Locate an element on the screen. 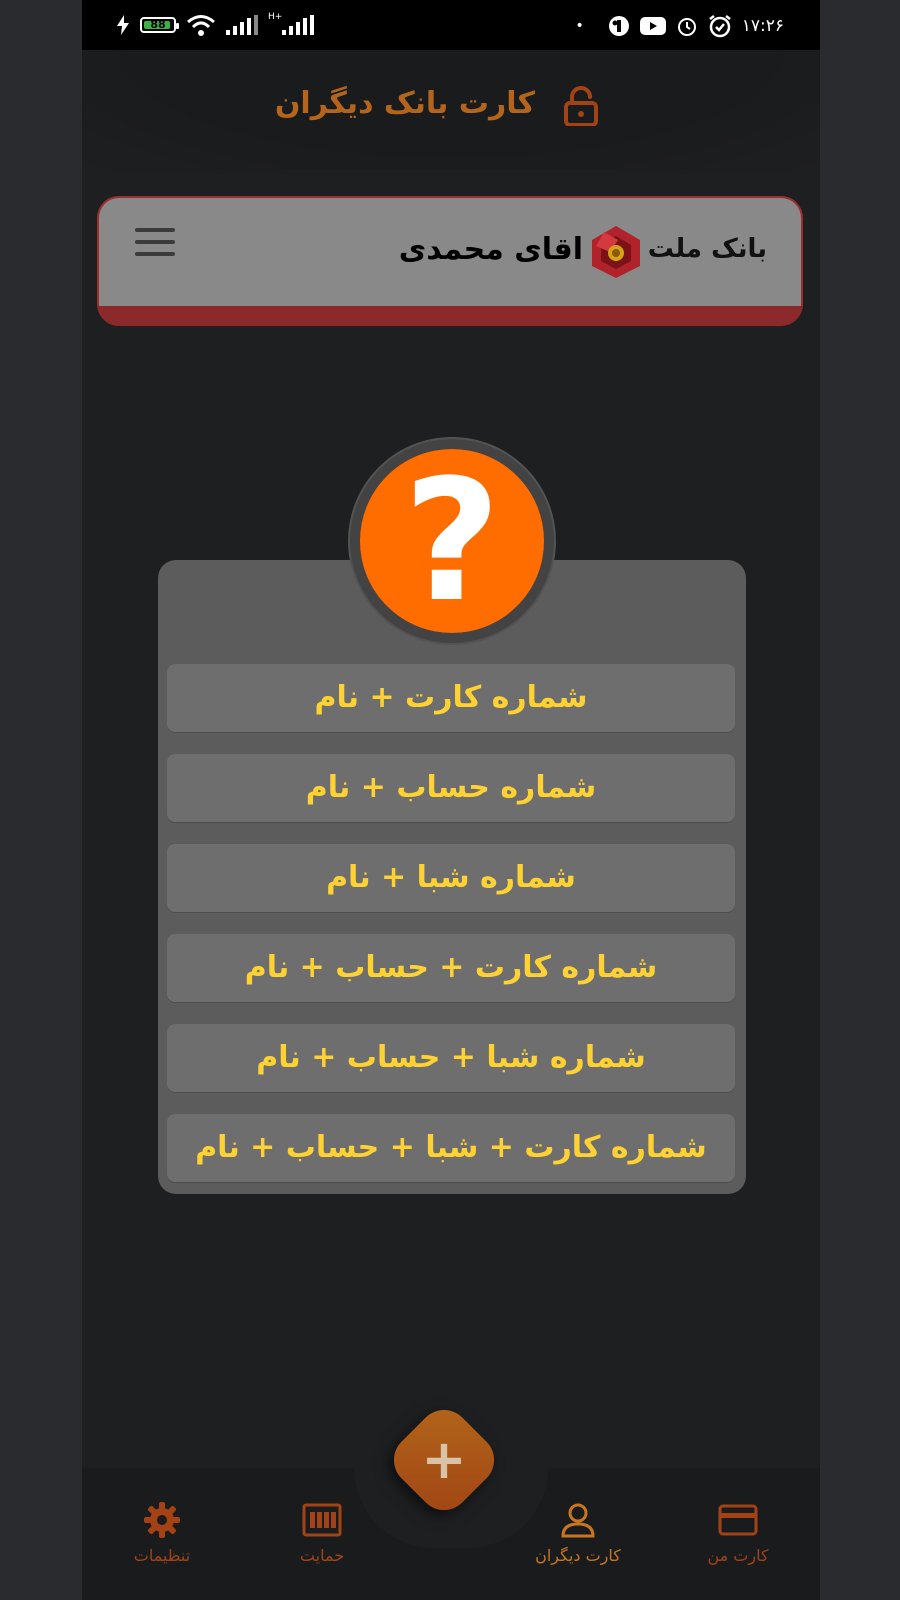 Image resolution: width=900 pixels, height=1600 pixels. option-sheba-account-name: شماره شبا + حساب + نام is located at coordinates (451, 1058).